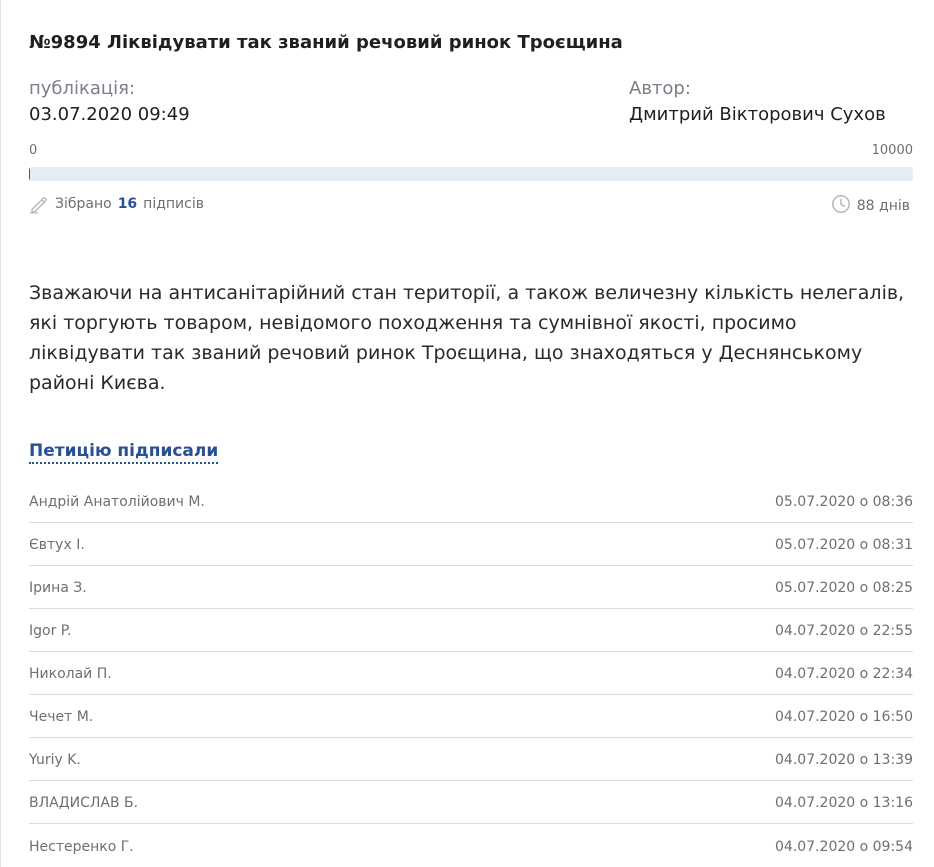 The image size is (934, 867). What do you see at coordinates (84, 803) in the screenshot?
I see `signer-name: ВЛАДИСЛАВ Б.` at bounding box center [84, 803].